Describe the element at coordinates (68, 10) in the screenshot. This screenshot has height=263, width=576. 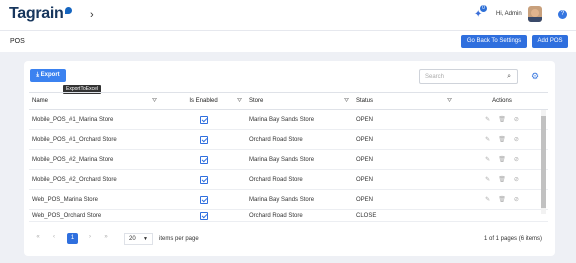
I see `logo-mark-icon` at that location.